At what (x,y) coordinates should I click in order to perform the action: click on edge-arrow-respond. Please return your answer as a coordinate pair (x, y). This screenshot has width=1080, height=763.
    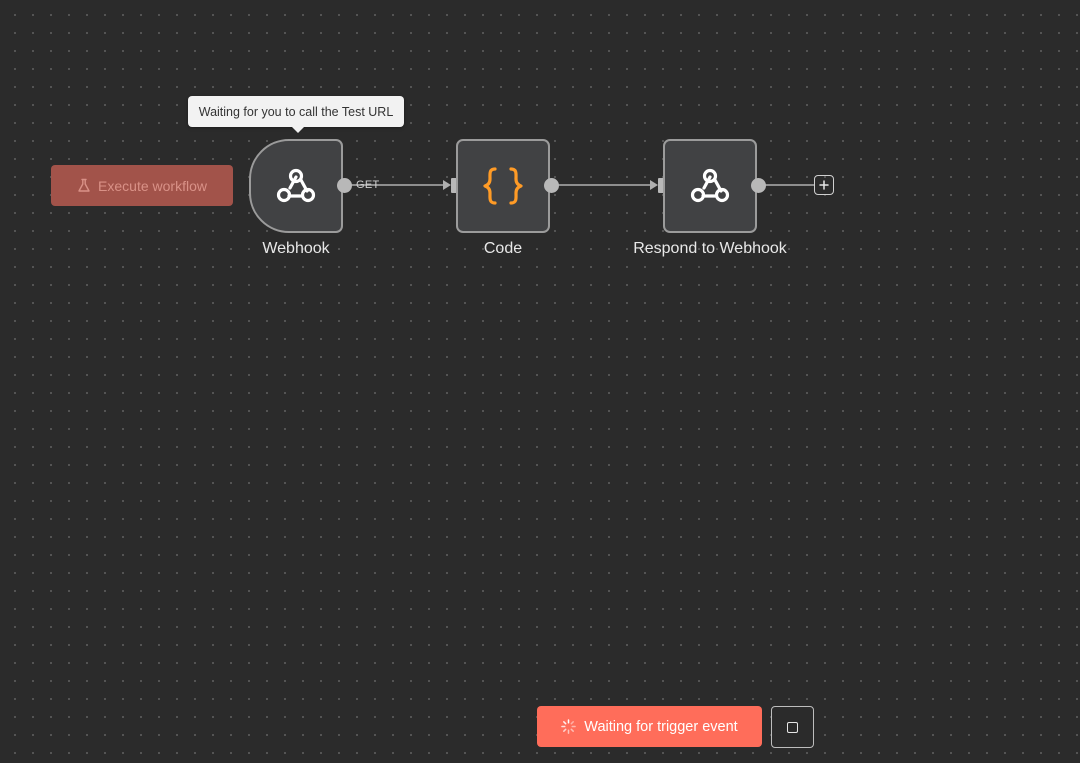
    Looking at the image, I should click on (654, 185).